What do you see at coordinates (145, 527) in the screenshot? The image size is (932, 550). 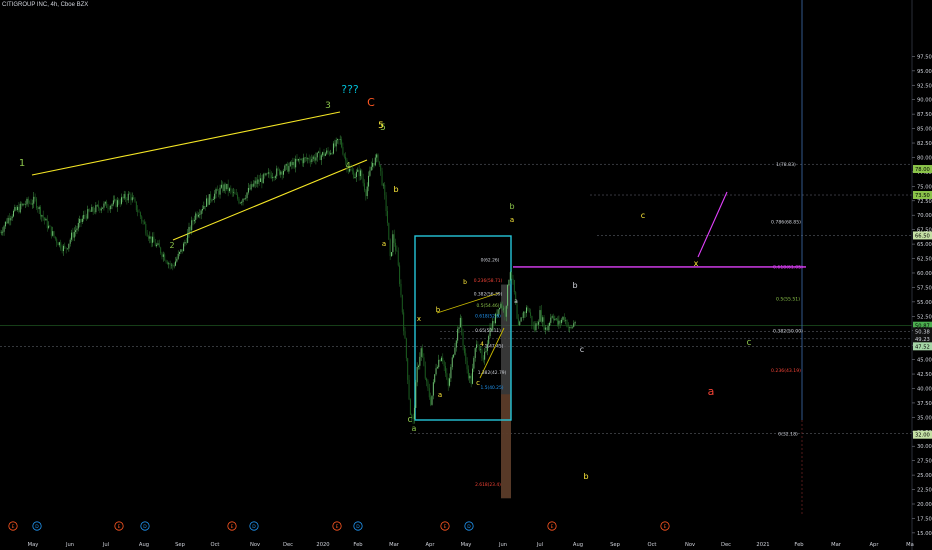 I see `event-marker-label: D` at bounding box center [145, 527].